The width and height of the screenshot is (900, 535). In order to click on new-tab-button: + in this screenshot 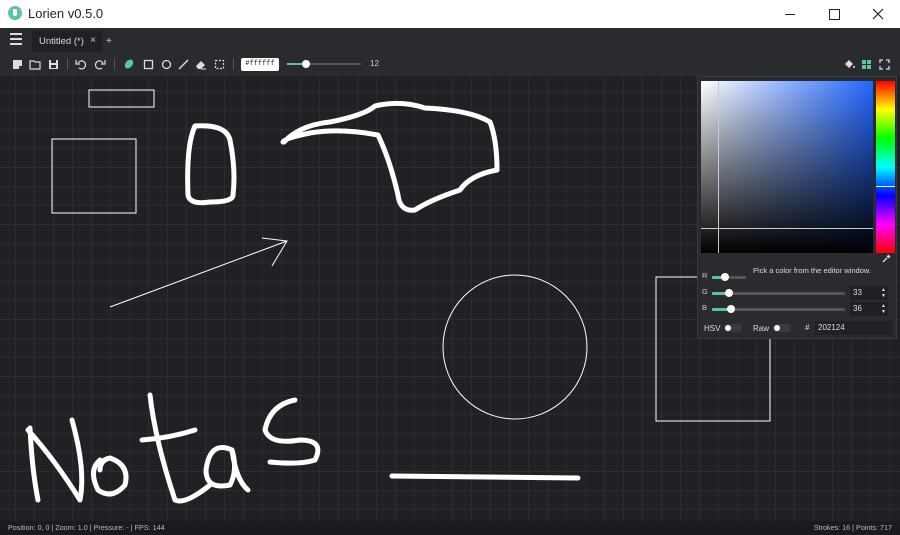, I will do `click(109, 41)`.